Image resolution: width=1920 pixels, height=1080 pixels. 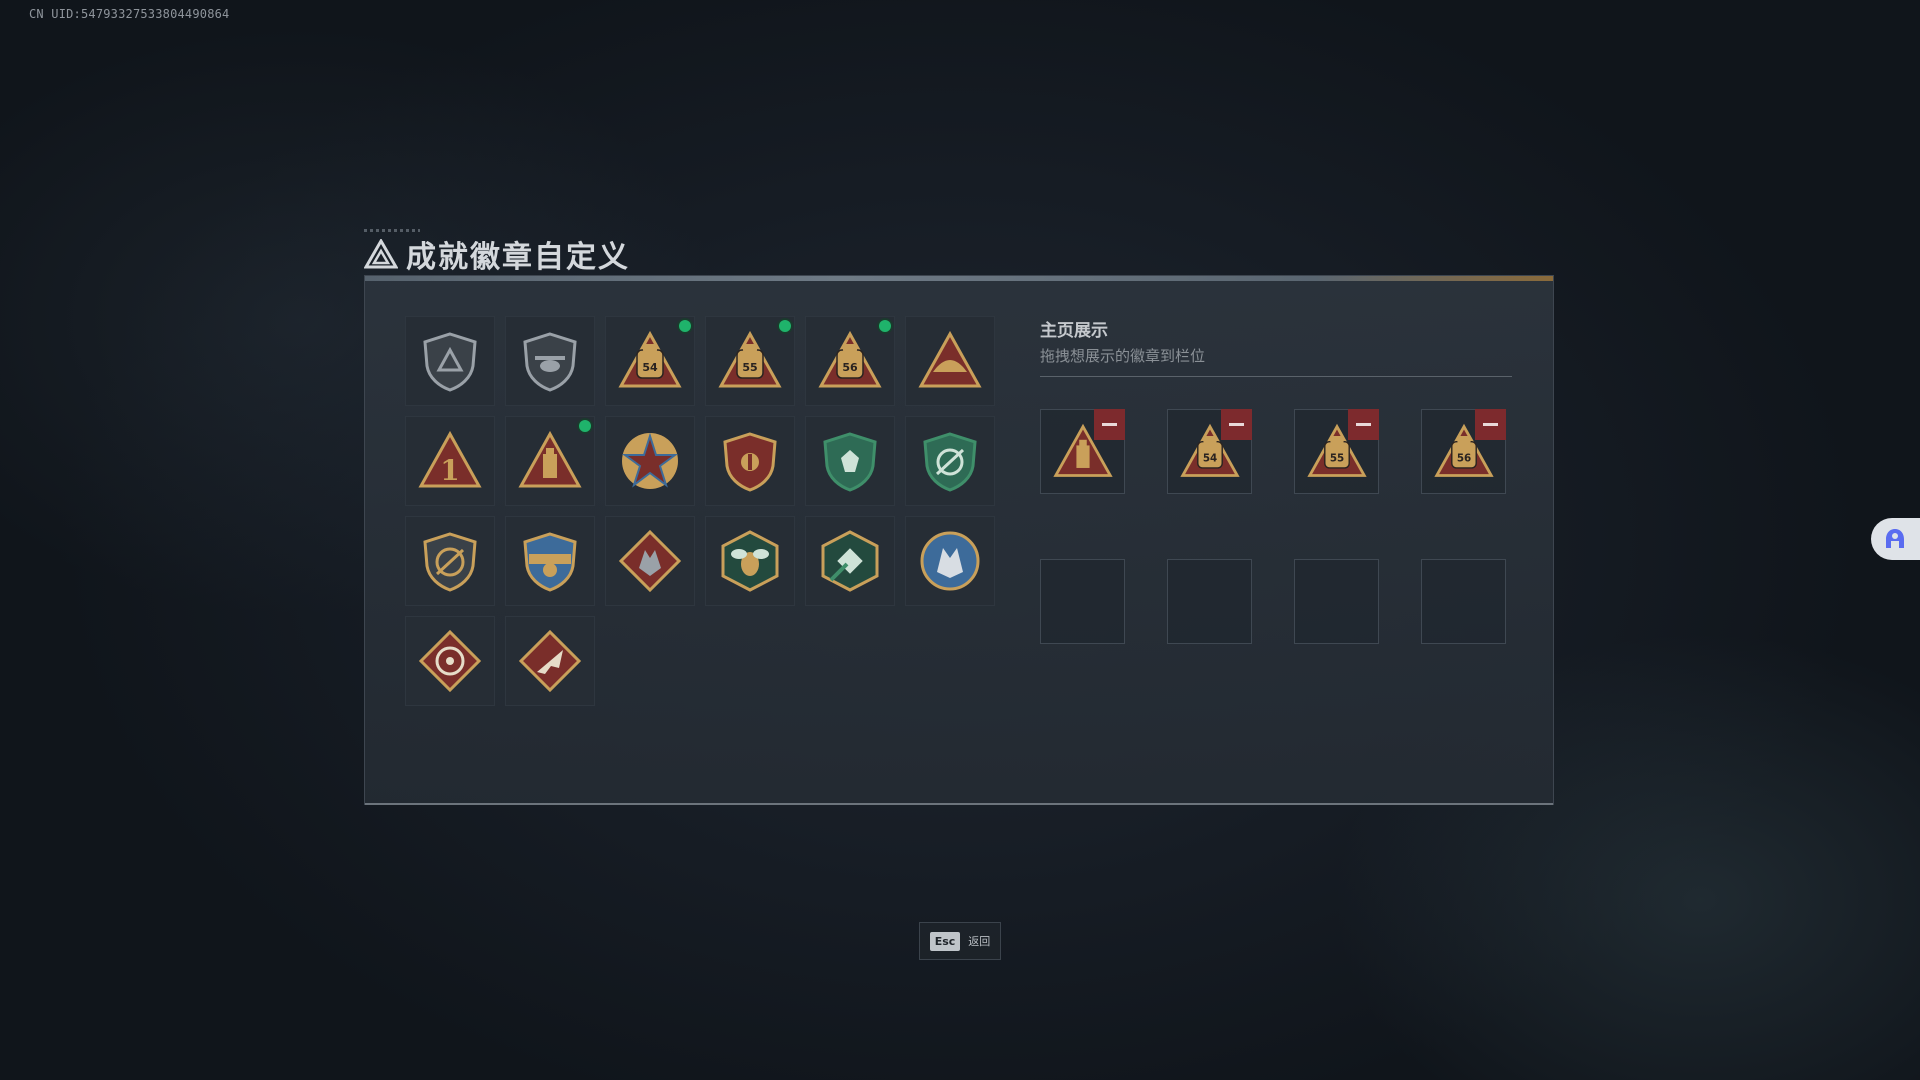 I want to click on blue-circle-beast-icon, so click(x=950, y=561).